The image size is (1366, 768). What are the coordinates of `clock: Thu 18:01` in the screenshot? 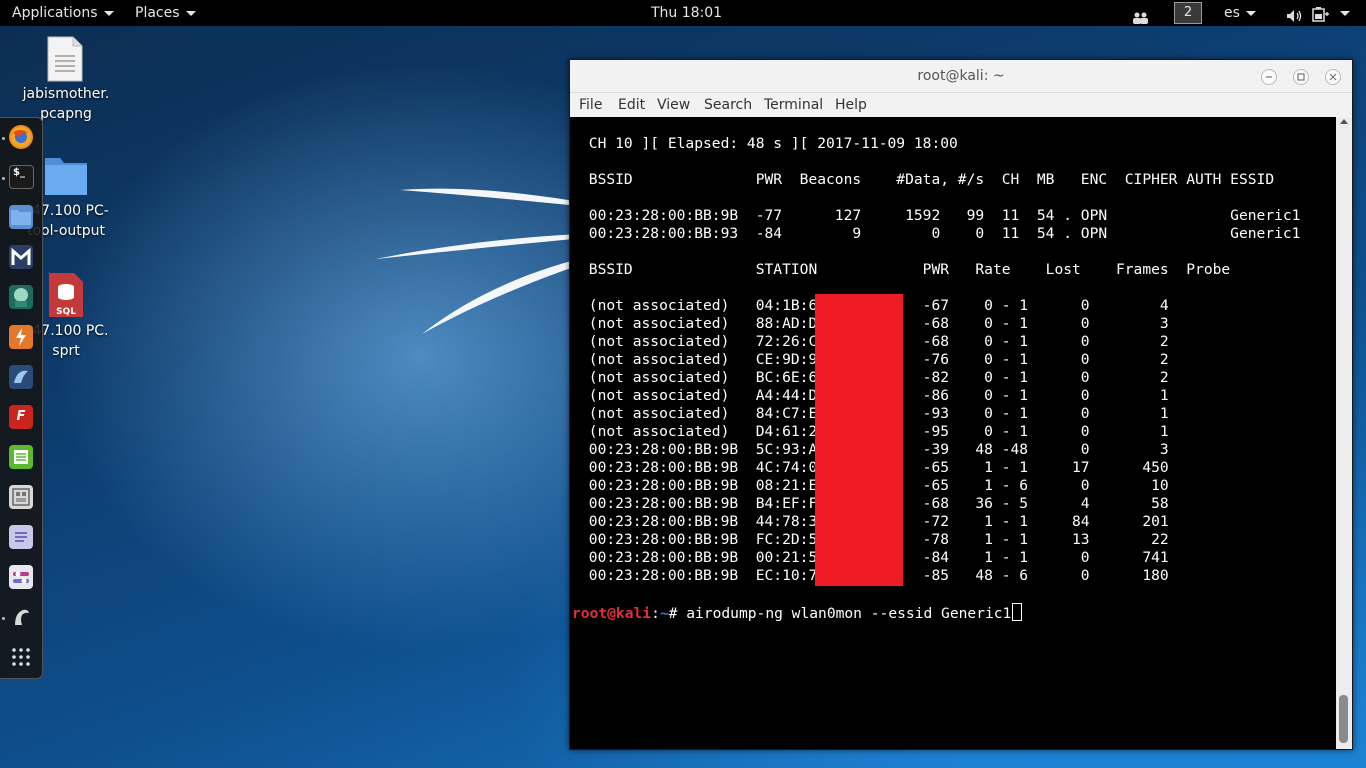 It's located at (686, 13).